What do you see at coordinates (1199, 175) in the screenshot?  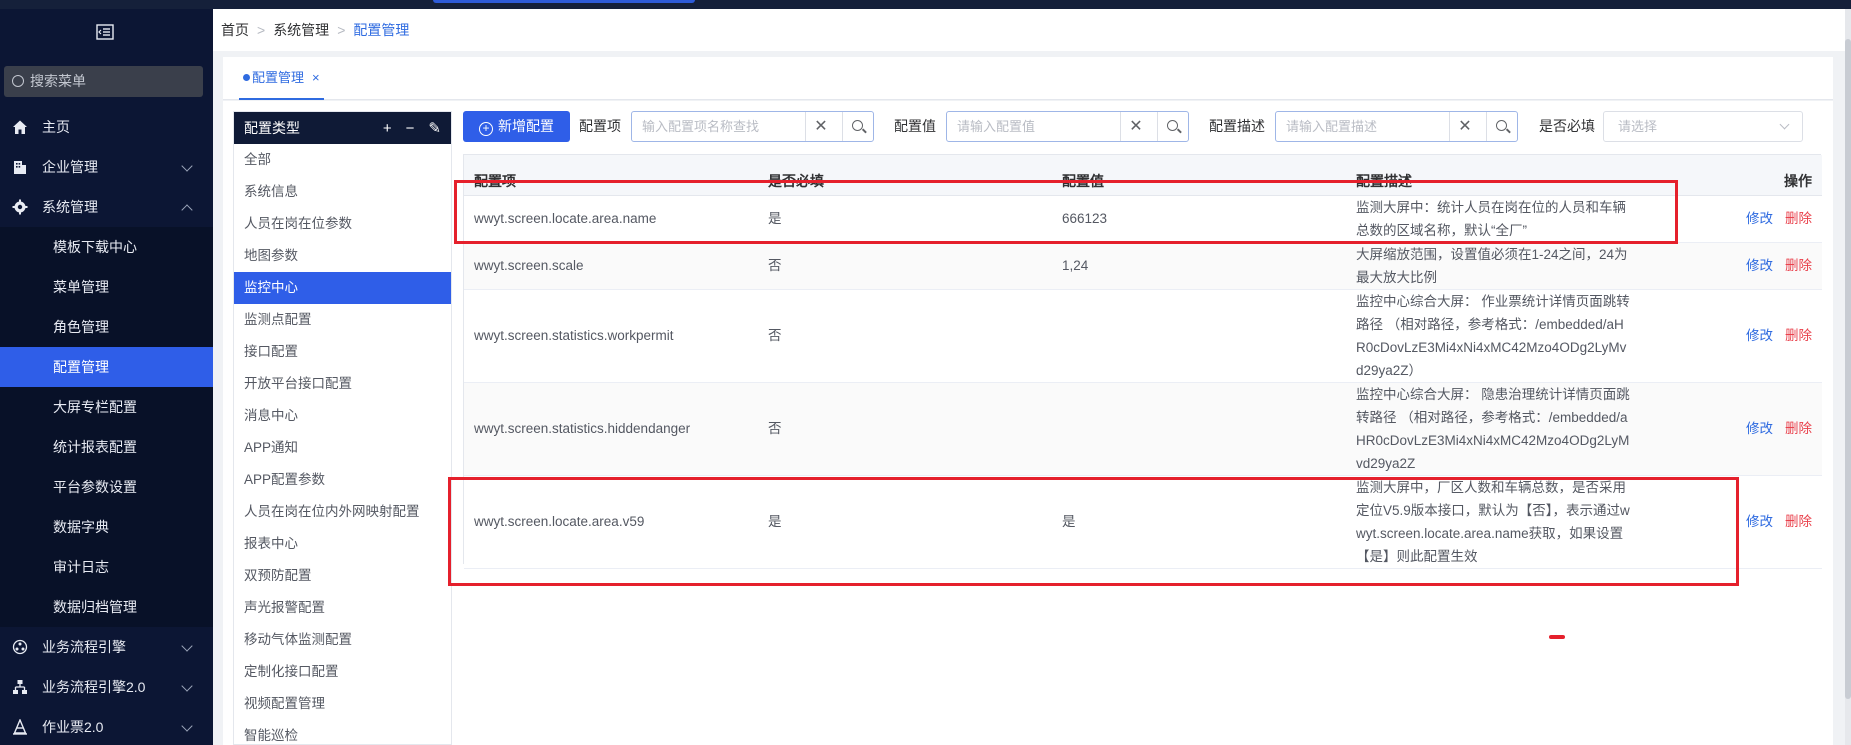 I see `header-config-value: 配置值` at bounding box center [1199, 175].